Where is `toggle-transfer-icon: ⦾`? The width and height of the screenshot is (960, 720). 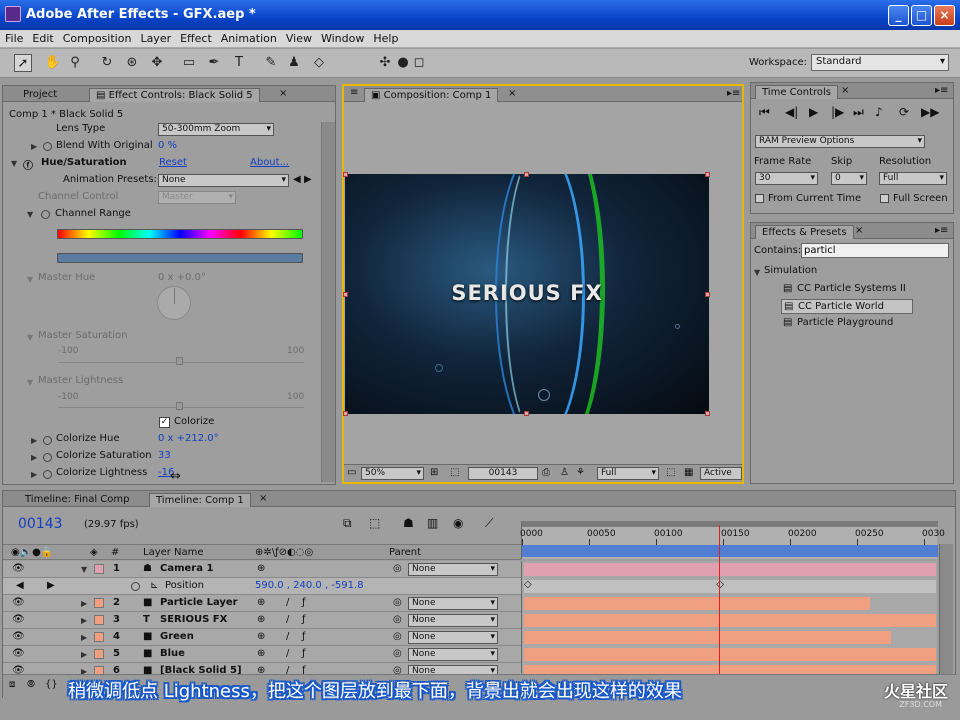 toggle-transfer-icon: ⦾ is located at coordinates (31, 684).